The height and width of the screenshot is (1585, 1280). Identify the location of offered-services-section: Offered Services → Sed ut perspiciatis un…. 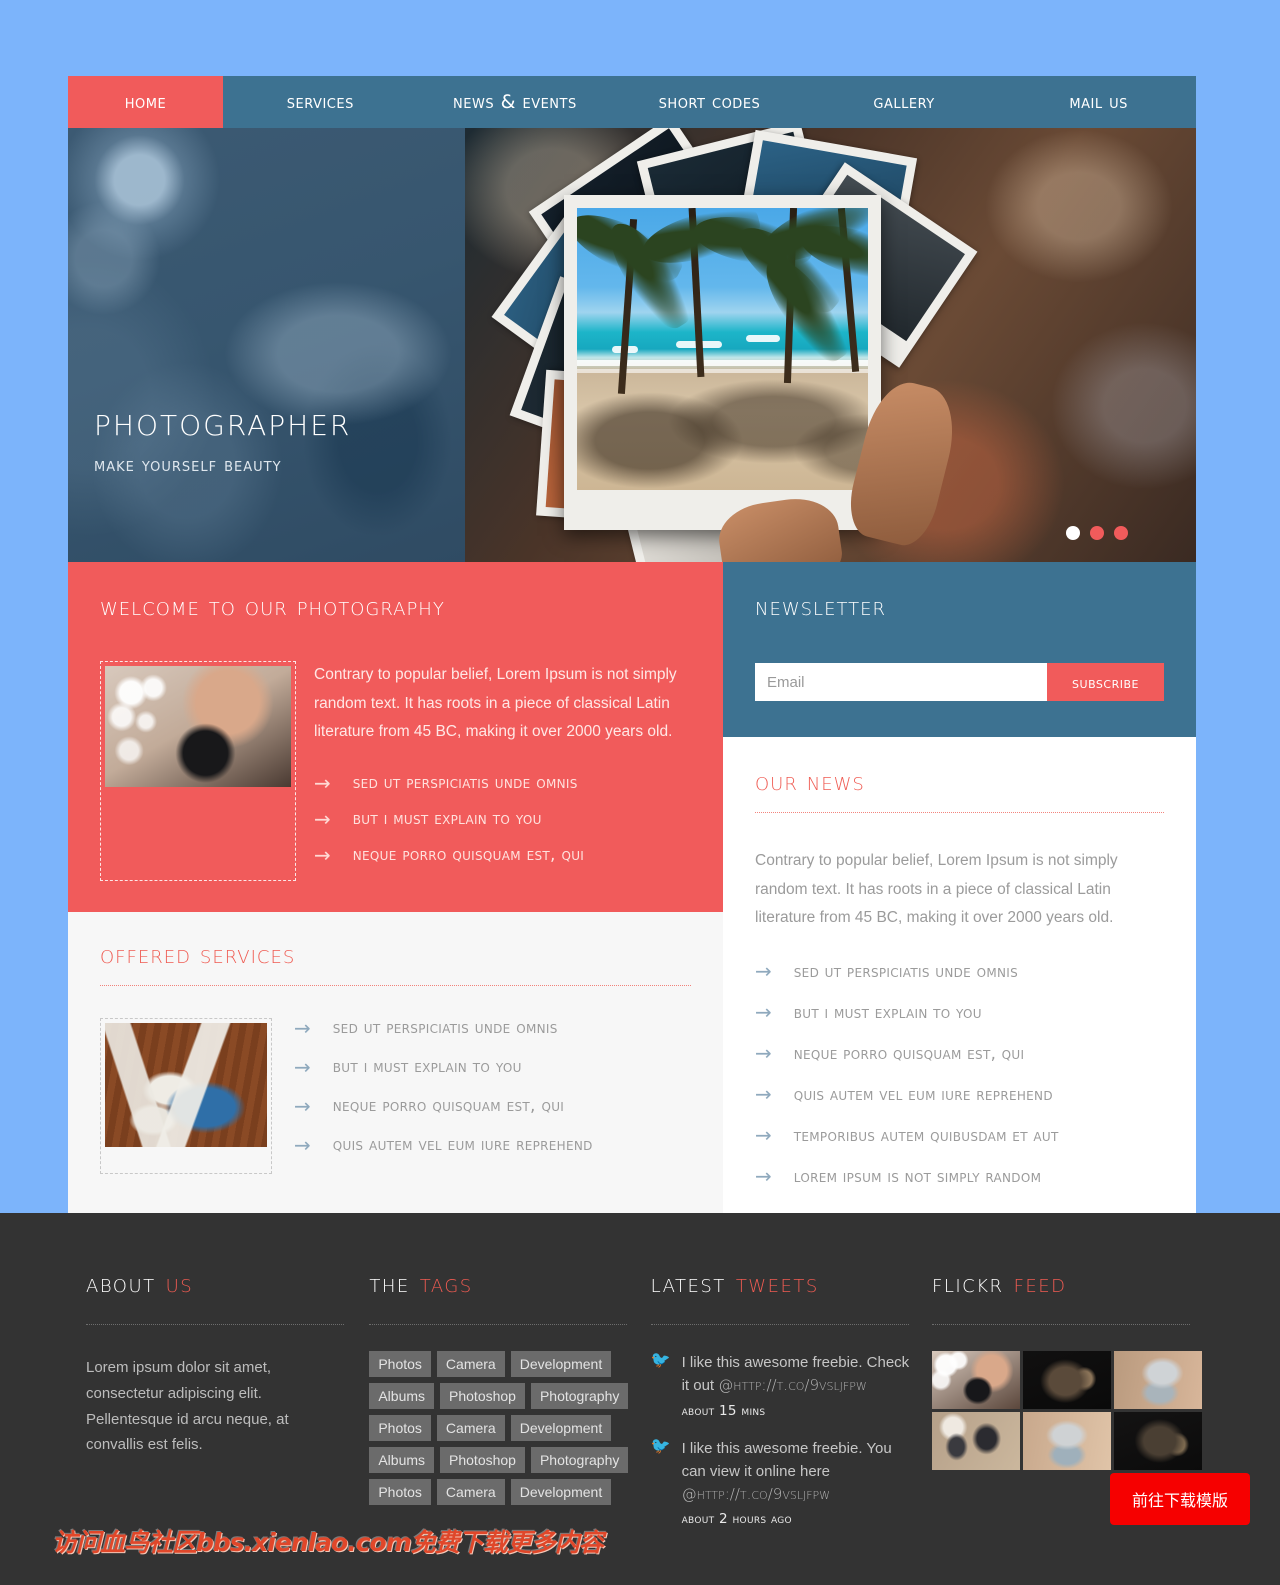
(395, 1063).